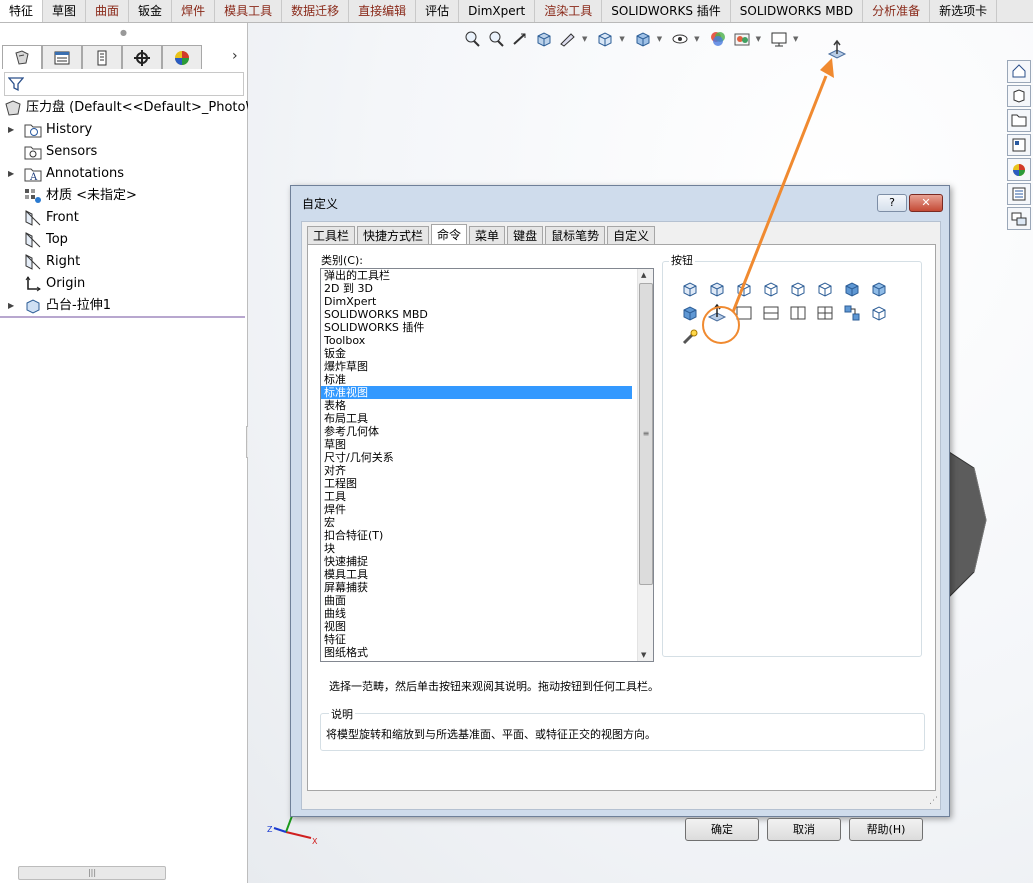 This screenshot has height=883, width=1033. I want to click on category-item: 尺寸/几何关系, so click(487, 457).